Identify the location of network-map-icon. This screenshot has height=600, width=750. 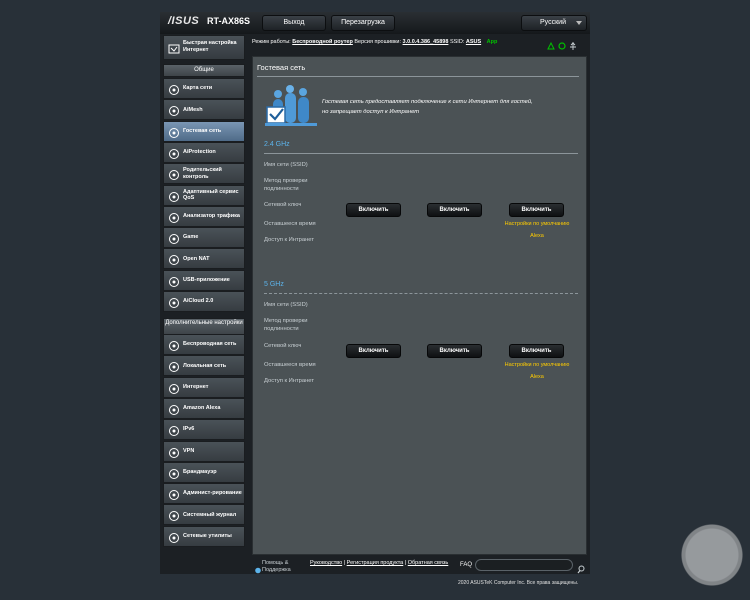
(174, 89).